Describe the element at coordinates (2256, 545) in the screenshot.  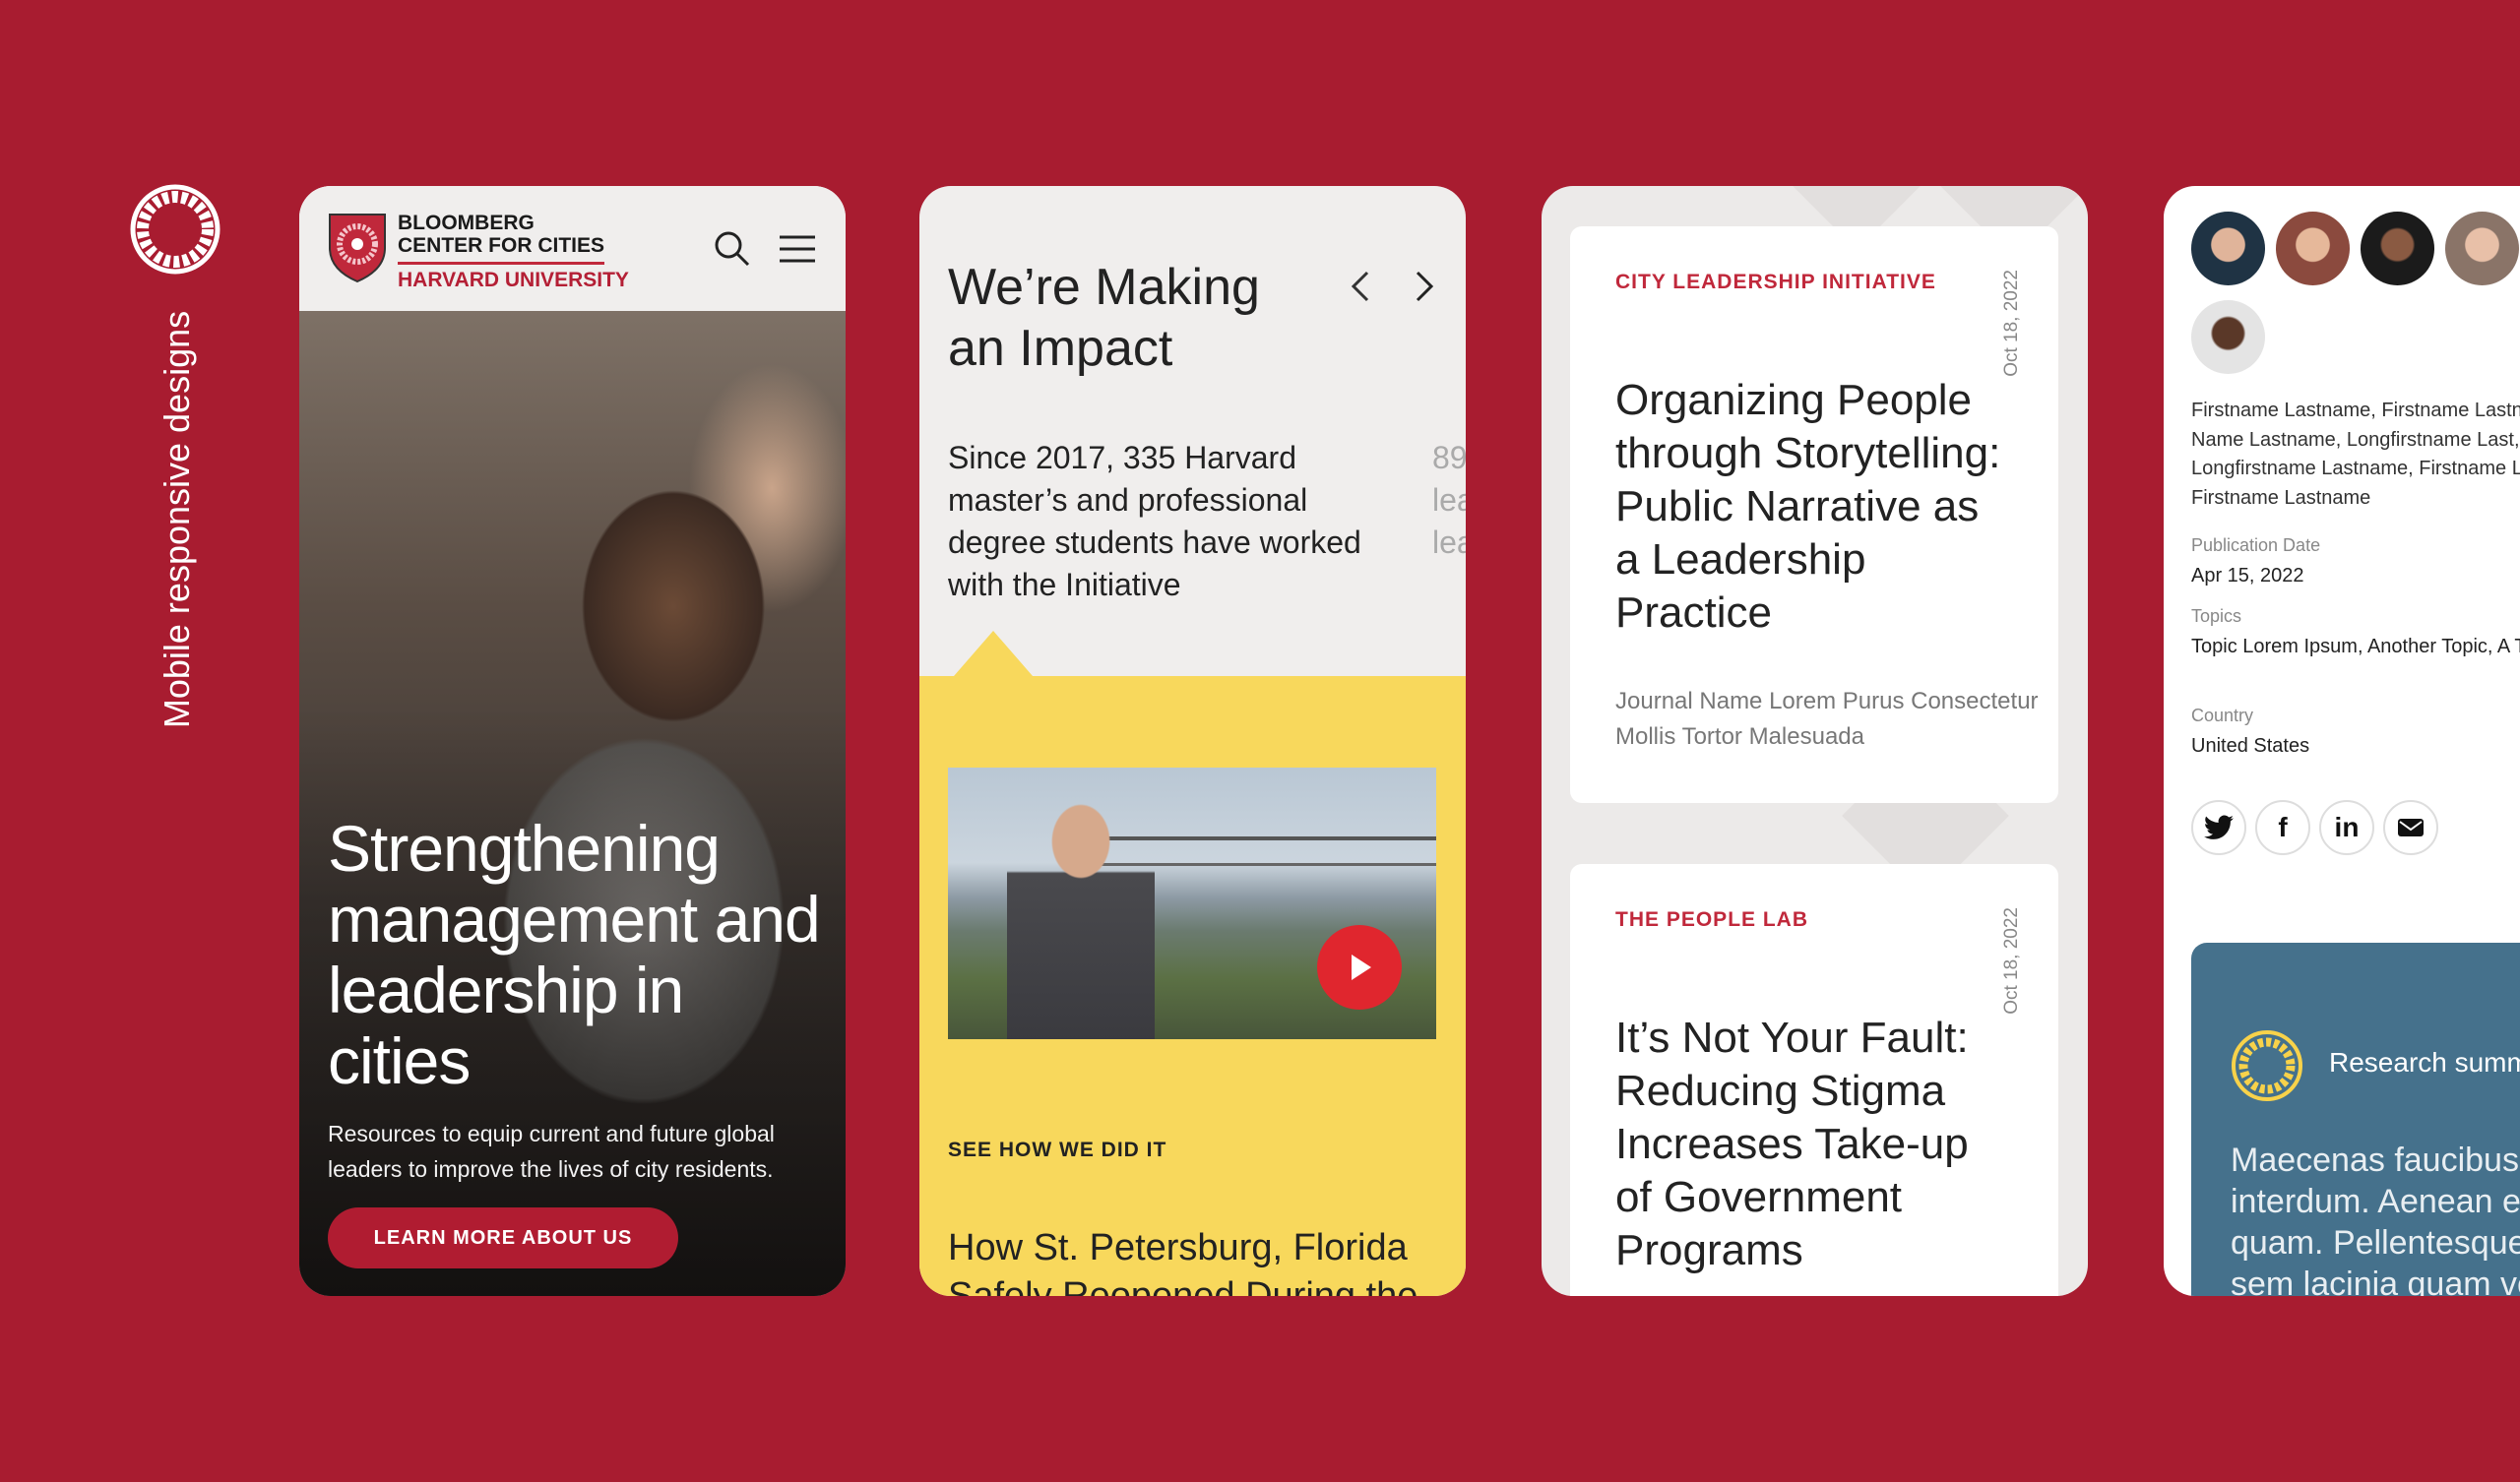
I see `publication-date-label: Publication Date` at that location.